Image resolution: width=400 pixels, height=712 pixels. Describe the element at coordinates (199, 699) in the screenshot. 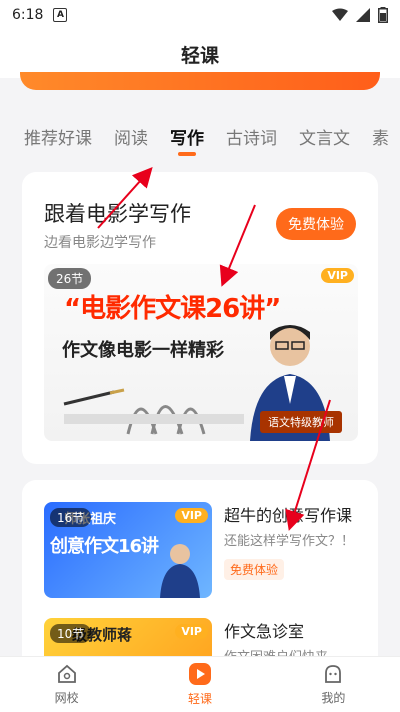

I see `nav-label: 轻课` at that location.